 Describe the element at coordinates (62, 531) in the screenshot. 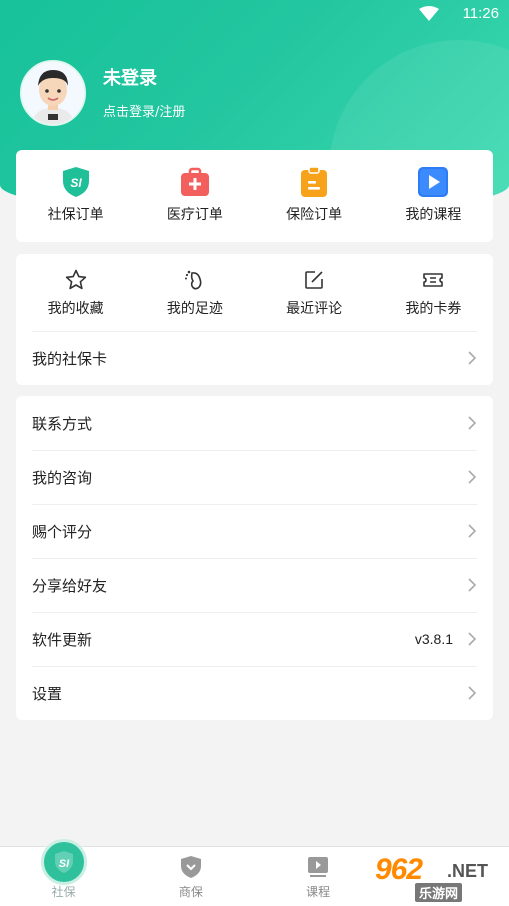

I see `row-label: 赐个评分` at that location.